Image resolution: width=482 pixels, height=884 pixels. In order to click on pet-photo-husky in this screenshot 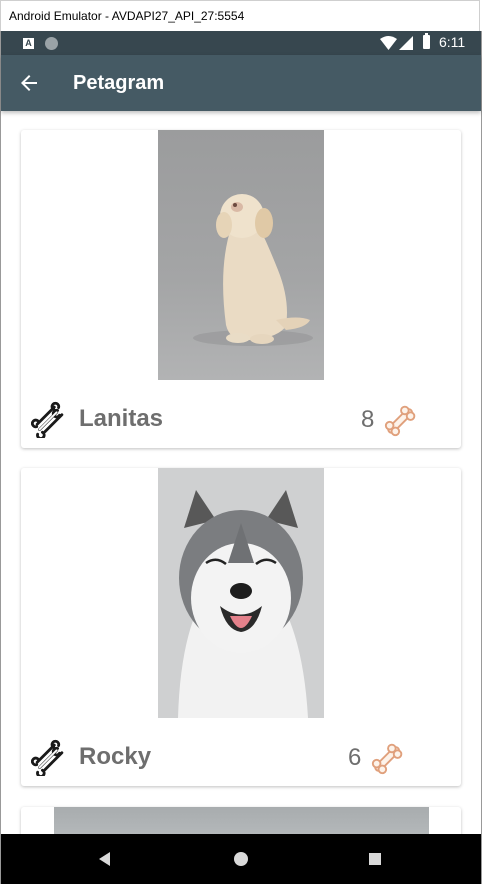, I will do `click(241, 593)`.